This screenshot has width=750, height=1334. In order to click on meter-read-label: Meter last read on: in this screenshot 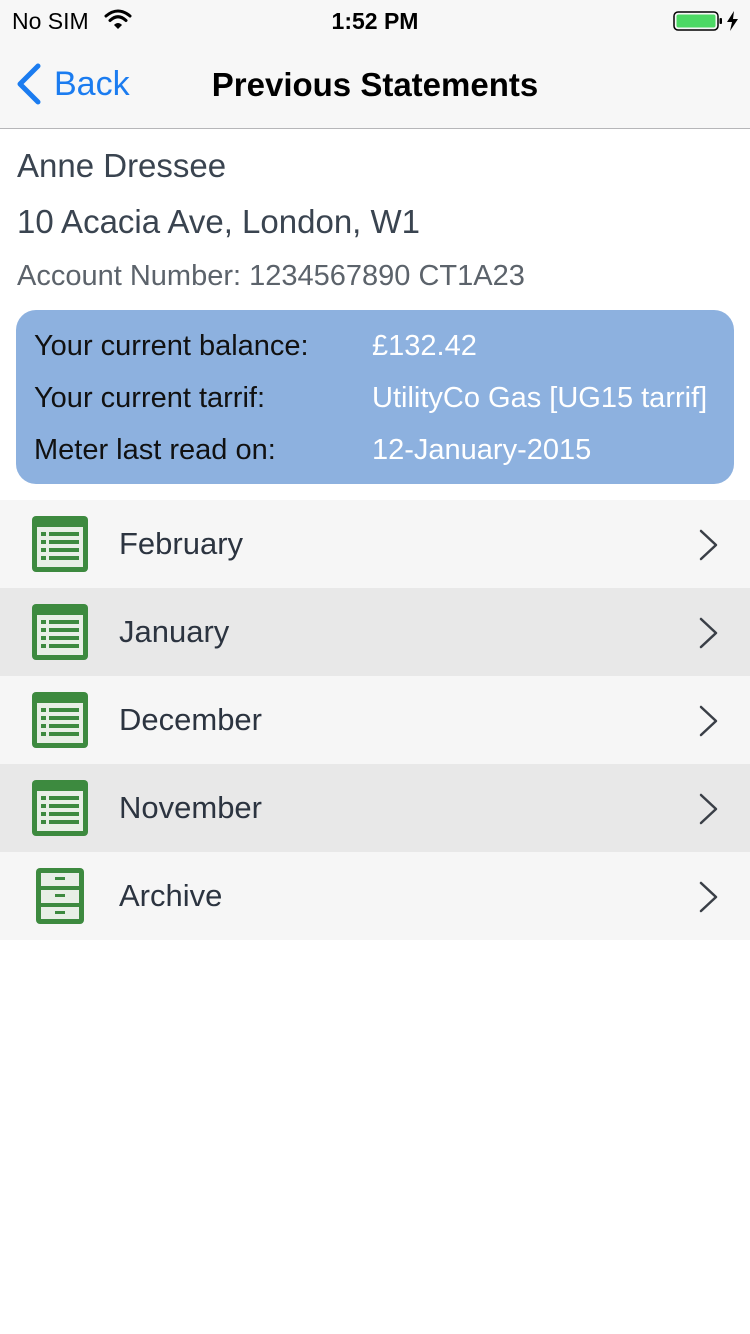, I will do `click(155, 450)`.